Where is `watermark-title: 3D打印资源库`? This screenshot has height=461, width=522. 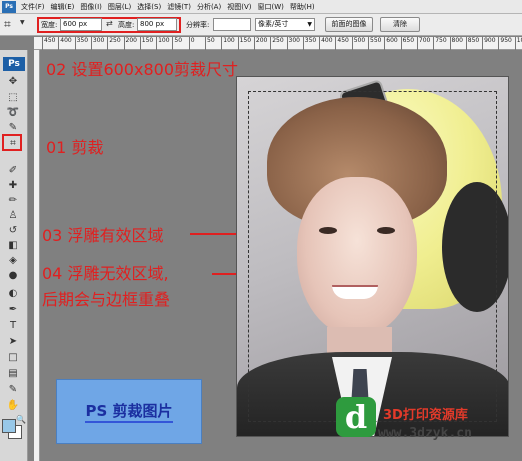 watermark-title: 3D打印资源库 is located at coordinates (425, 415).